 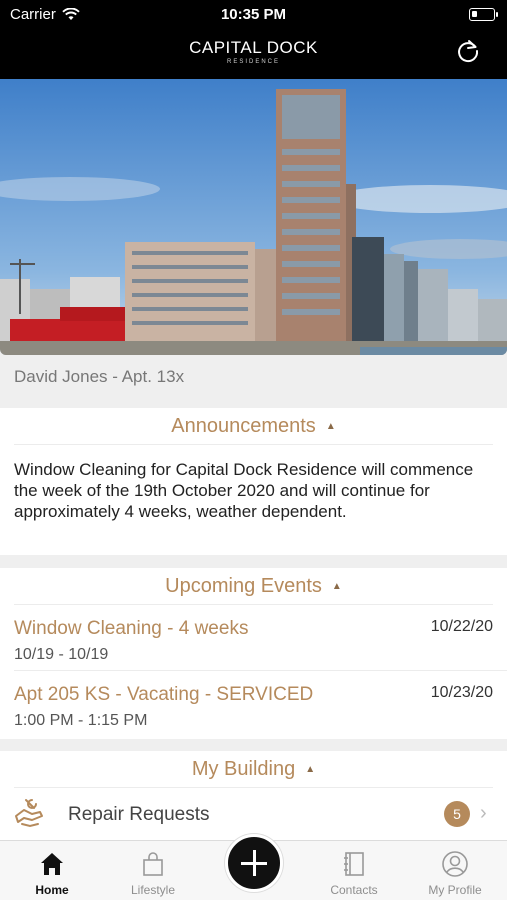 What do you see at coordinates (483, 813) in the screenshot?
I see `chevron-right-icon: ›` at bounding box center [483, 813].